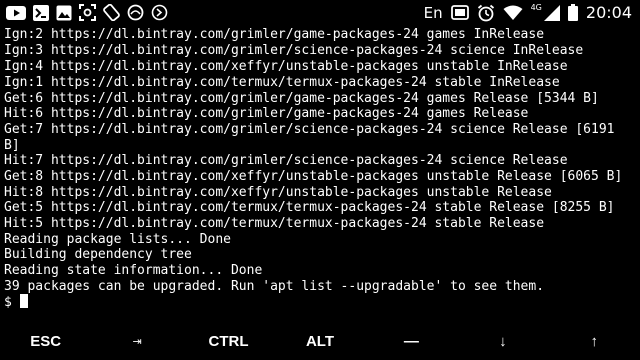 The image size is (640, 360). I want to click on terminal-line: Reading state information... Done, so click(133, 270).